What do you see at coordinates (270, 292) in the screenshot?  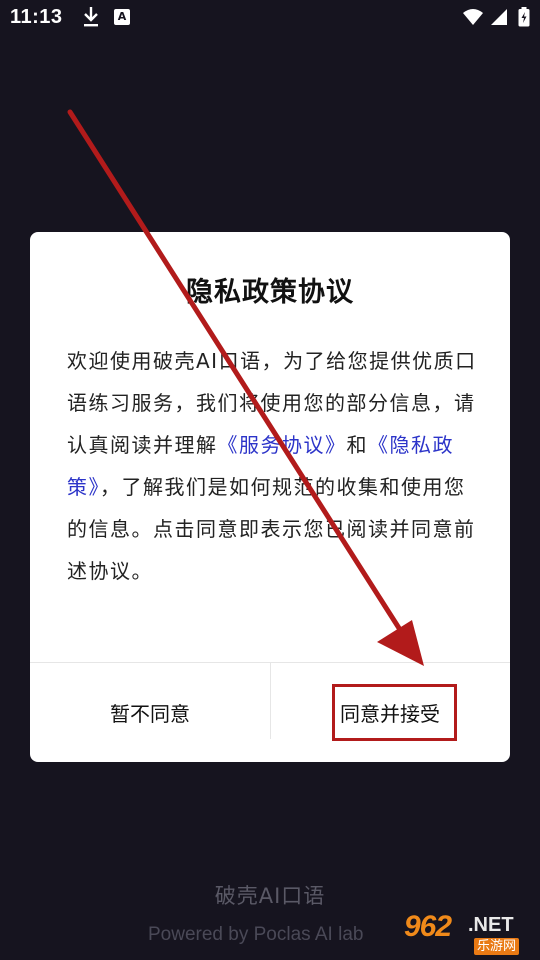 I see `dialog-title: 隐私政策协议` at bounding box center [270, 292].